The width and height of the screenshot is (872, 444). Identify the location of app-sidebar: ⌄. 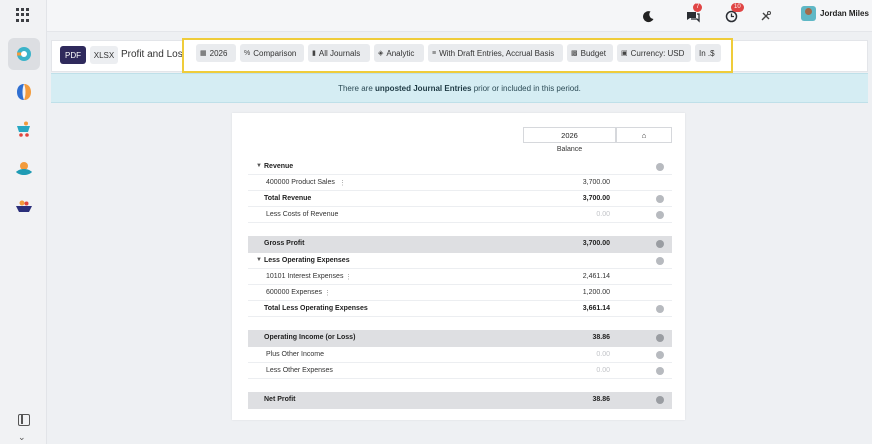
(23, 222).